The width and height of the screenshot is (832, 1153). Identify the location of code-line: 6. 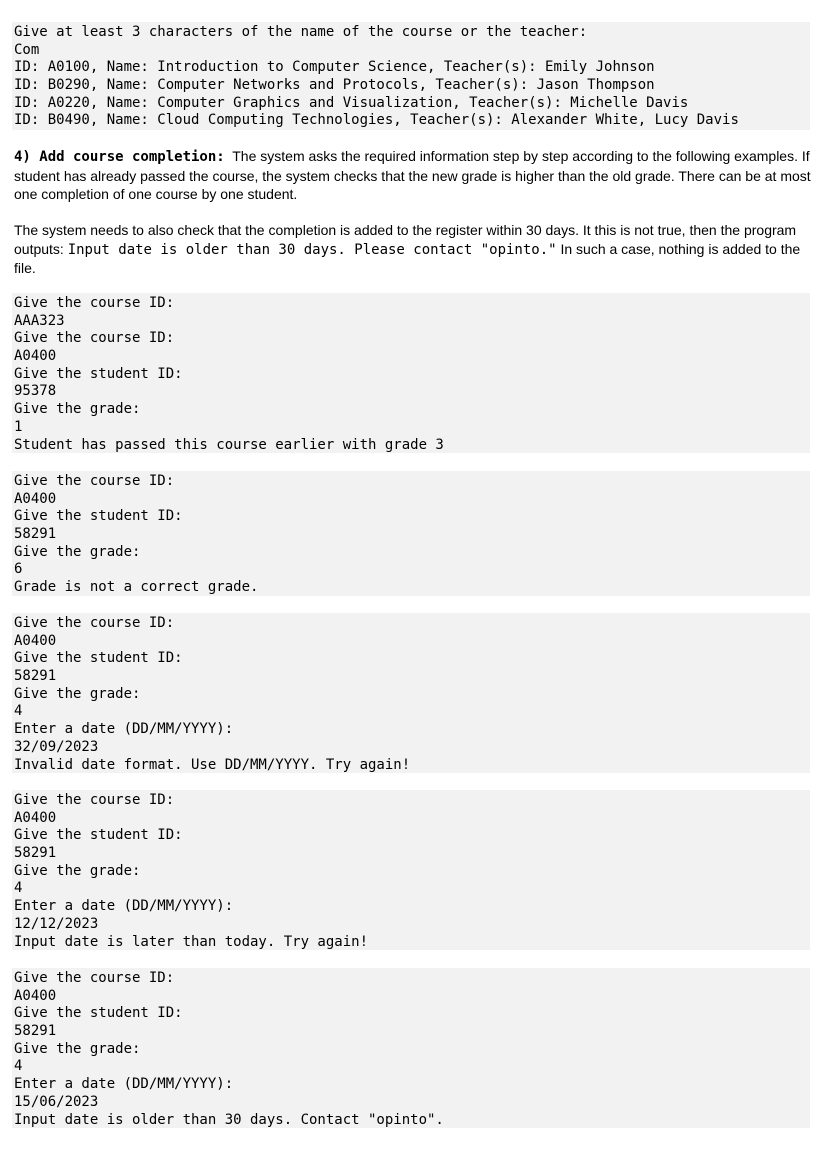
(18, 569).